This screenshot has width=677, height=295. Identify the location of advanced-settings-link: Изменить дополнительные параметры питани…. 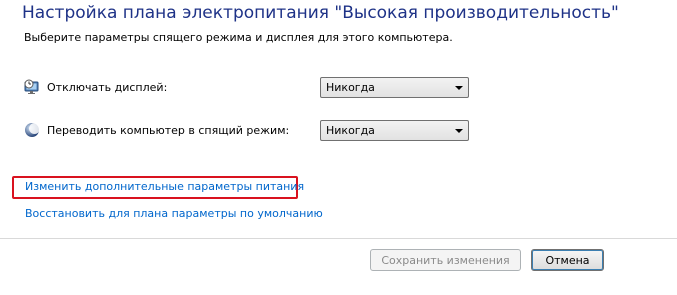
(164, 186).